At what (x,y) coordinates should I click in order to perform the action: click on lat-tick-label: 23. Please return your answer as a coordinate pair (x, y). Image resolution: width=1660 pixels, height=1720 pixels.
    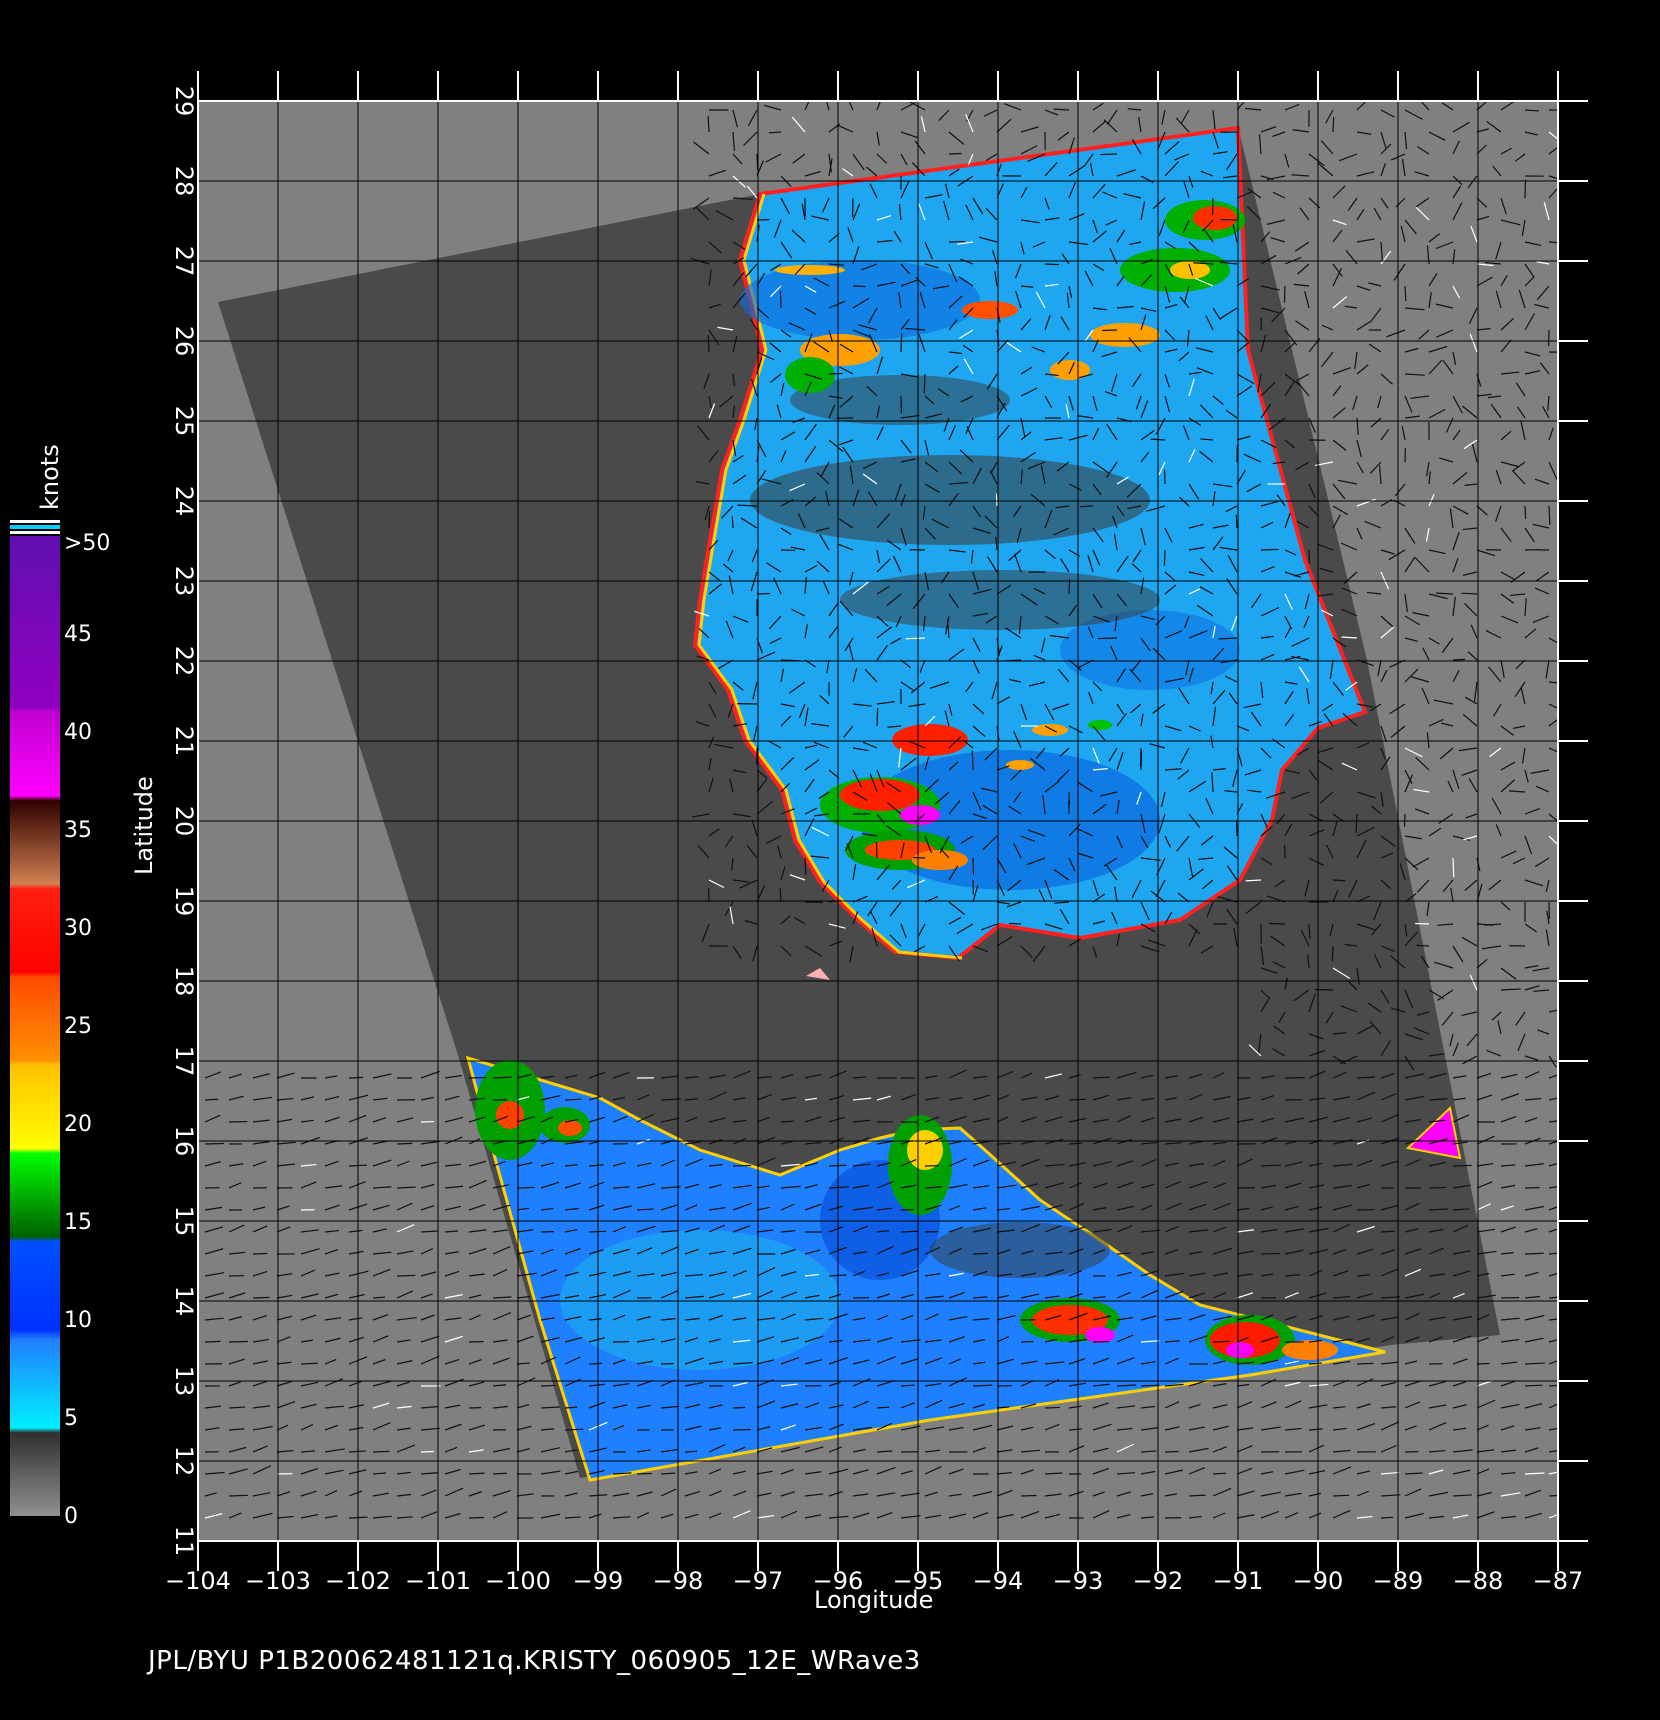
    Looking at the image, I should click on (184, 581).